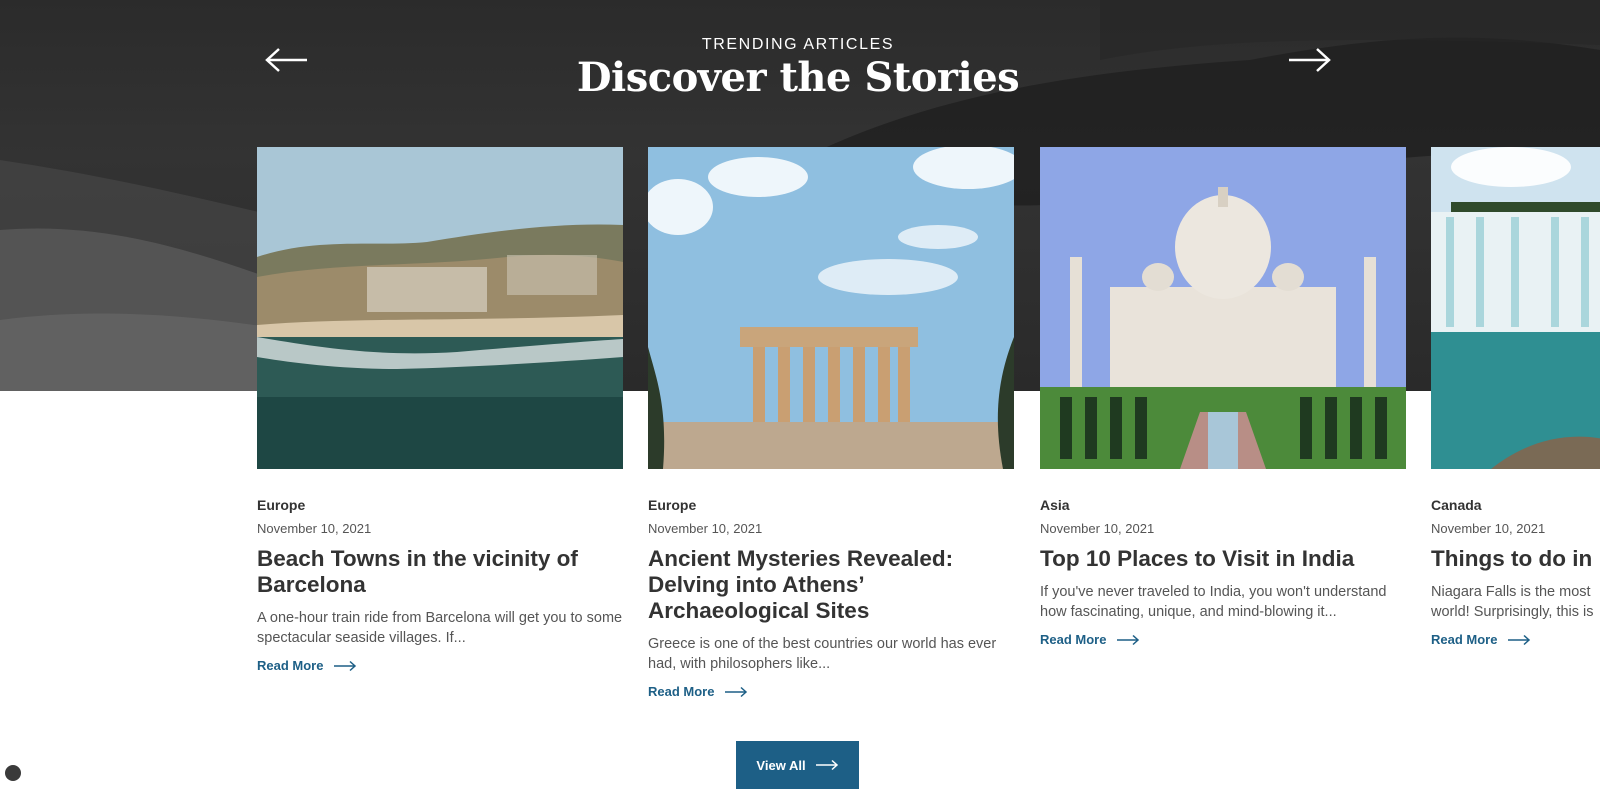 The image size is (1600, 789). I want to click on article-category: Canada, so click(1515, 505).